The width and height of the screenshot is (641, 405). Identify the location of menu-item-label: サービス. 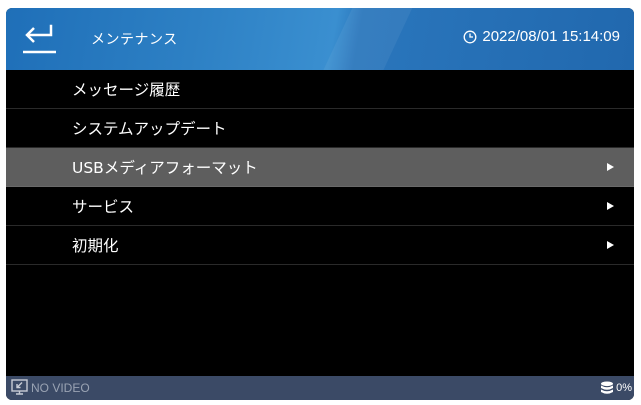
(103, 207).